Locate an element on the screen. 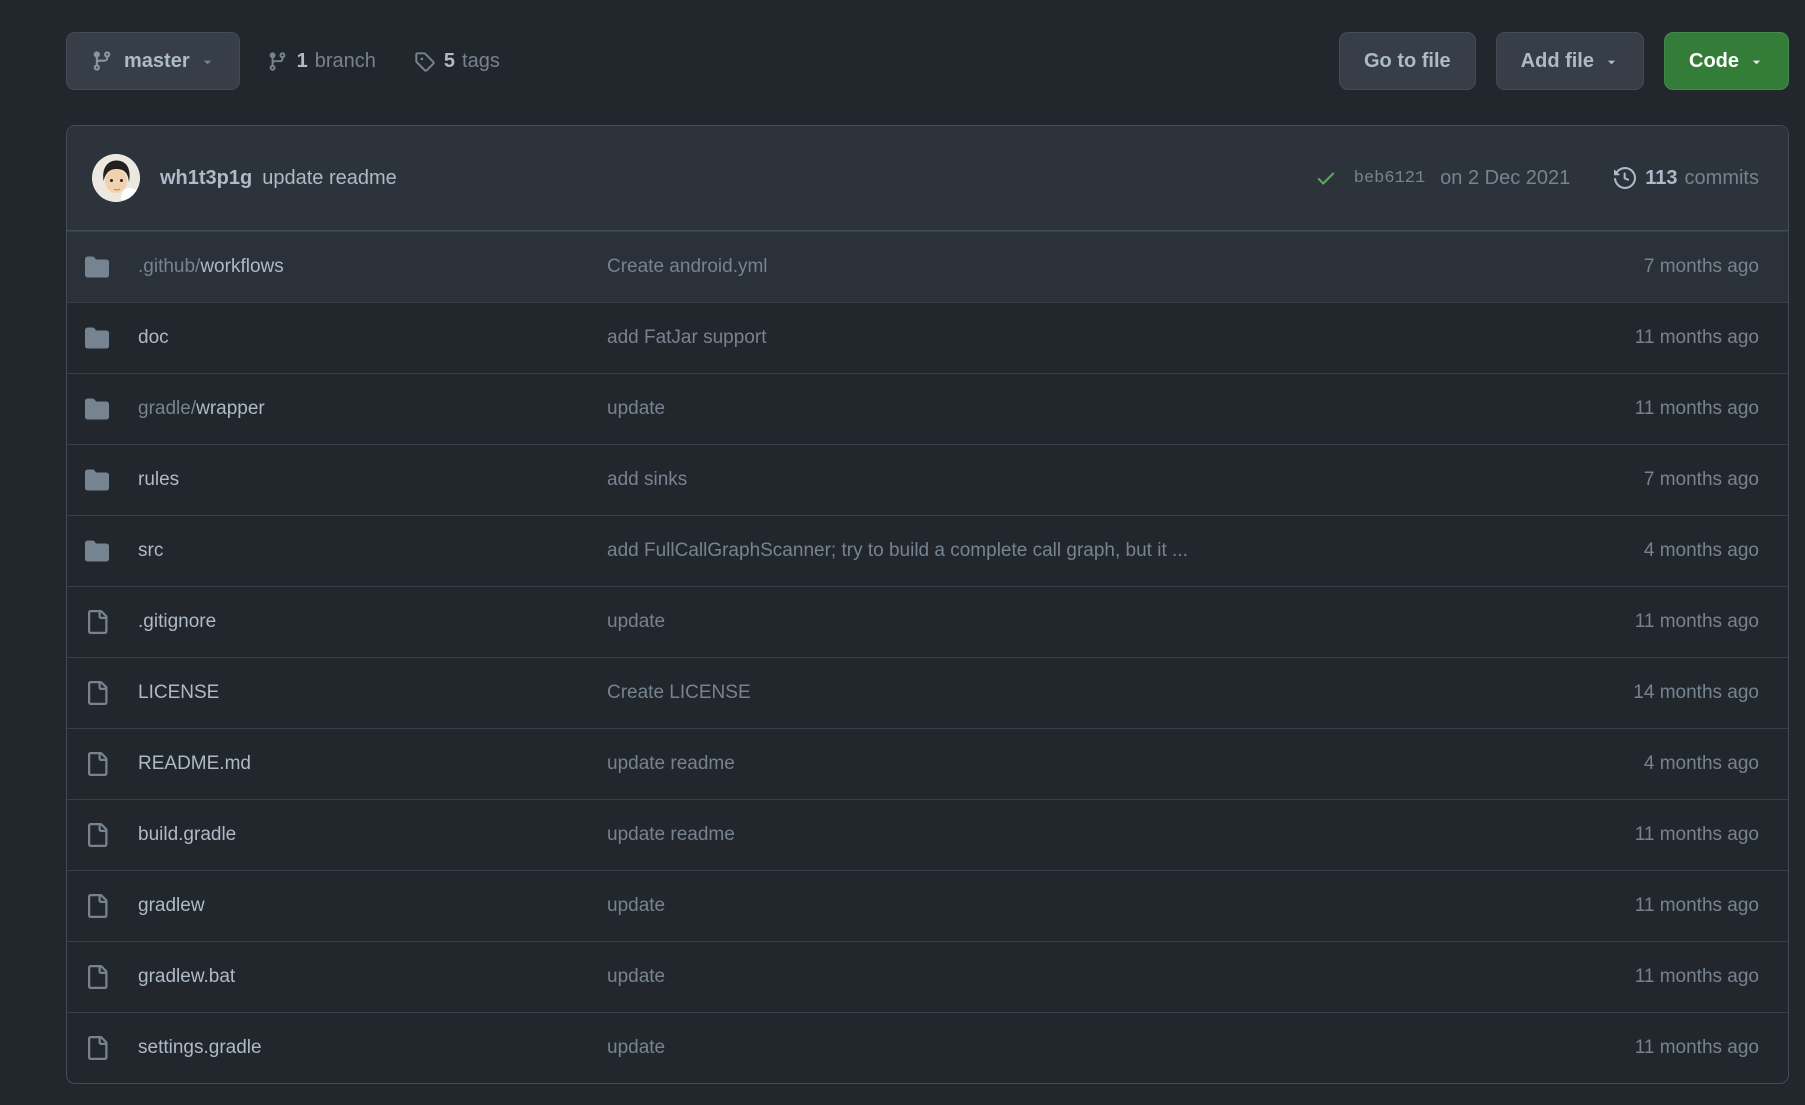 Image resolution: width=1805 pixels, height=1105 pixels. entry-name-link: gradlew.bat is located at coordinates (358, 977).